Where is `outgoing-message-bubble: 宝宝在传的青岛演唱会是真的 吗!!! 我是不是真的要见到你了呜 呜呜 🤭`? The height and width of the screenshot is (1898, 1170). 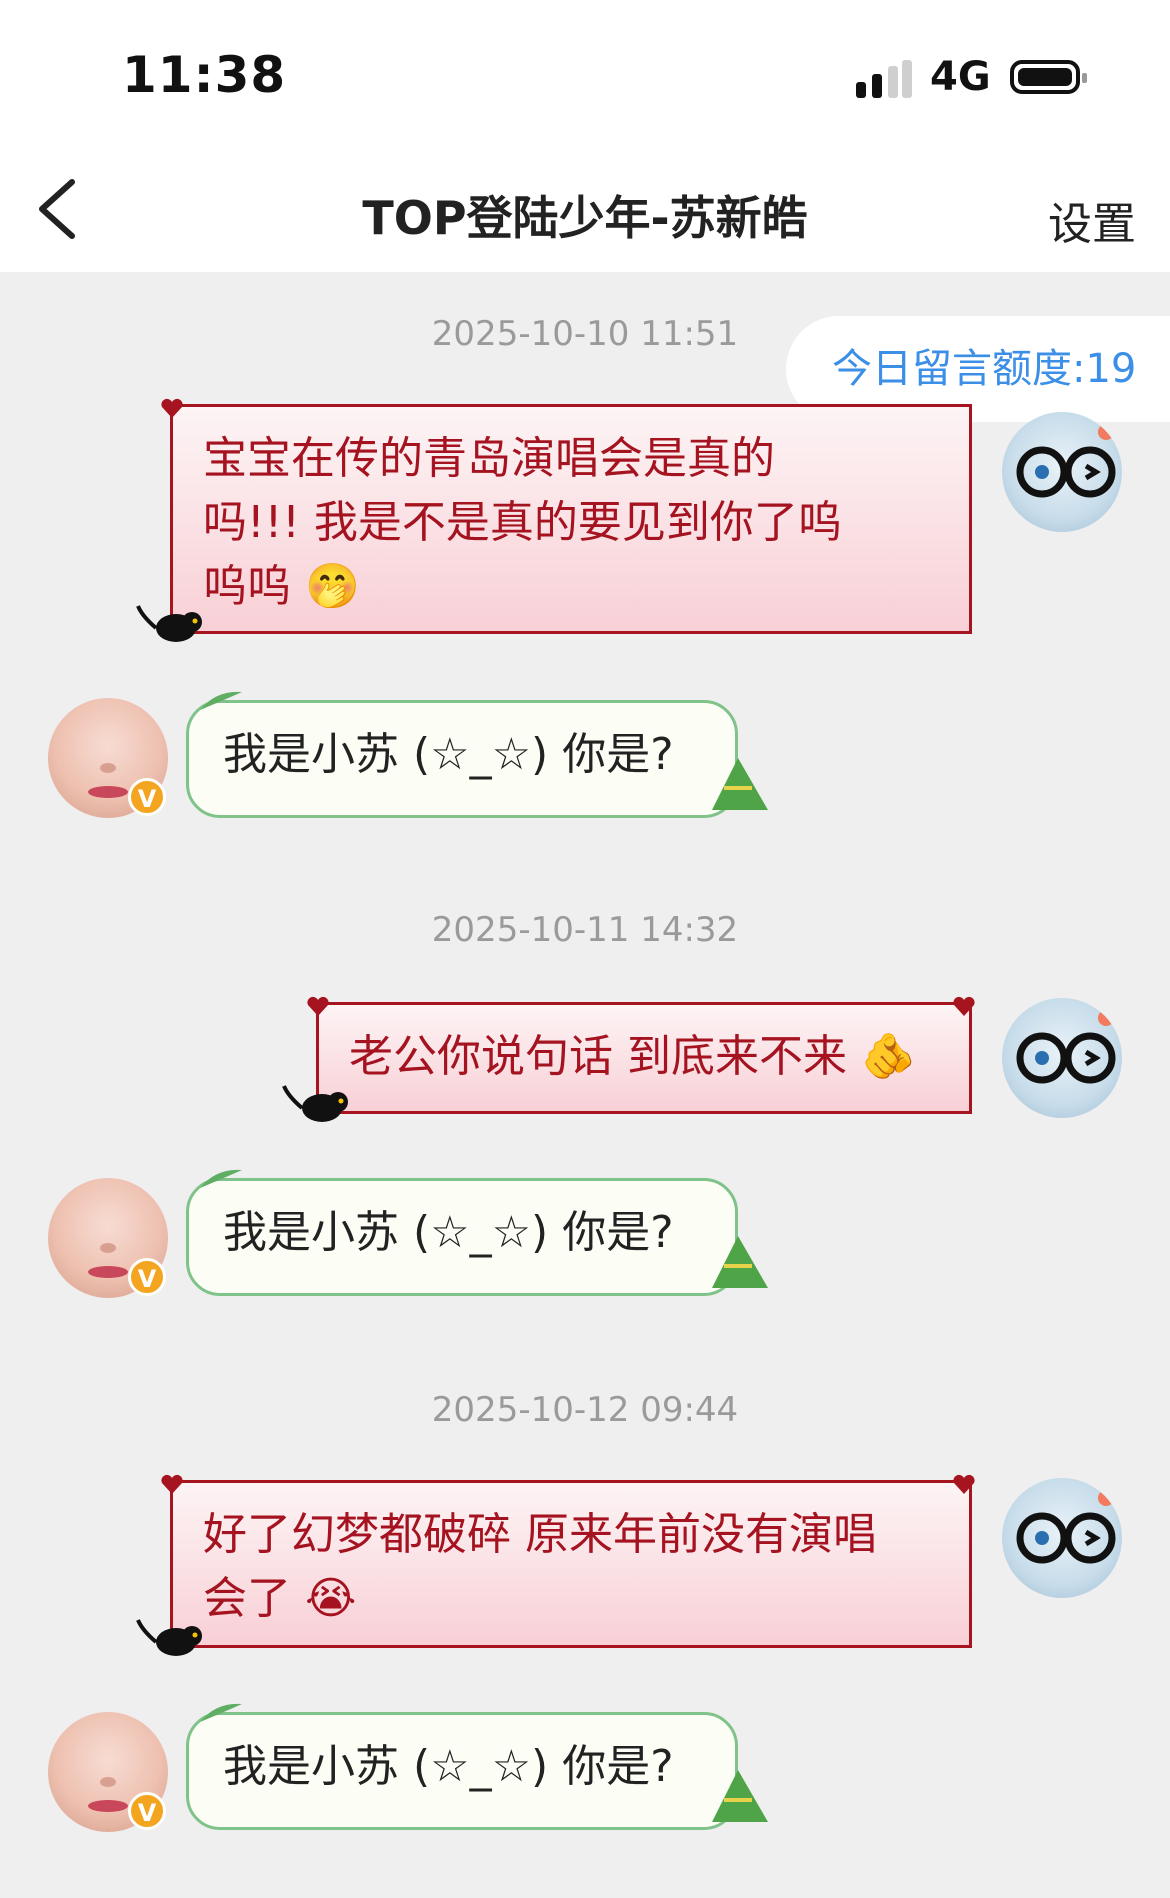
outgoing-message-bubble: 宝宝在传的青岛演唱会是真的 吗!!! 我是不是真的要见到你了呜 呜呜 🤭 is located at coordinates (571, 519).